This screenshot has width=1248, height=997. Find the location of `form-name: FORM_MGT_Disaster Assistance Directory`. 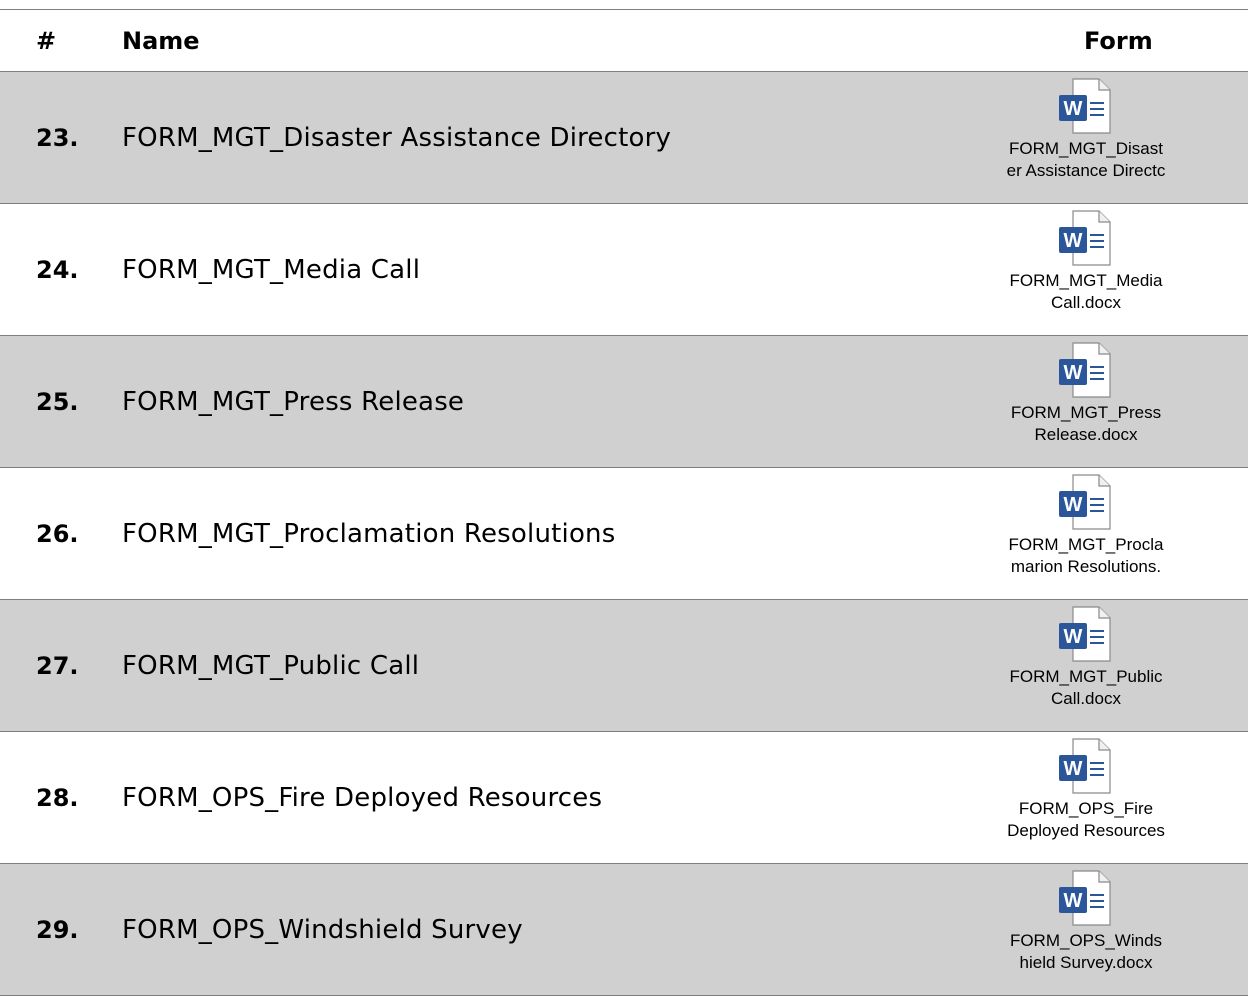

form-name: FORM_MGT_Disaster Assistance Directory is located at coordinates (397, 138).